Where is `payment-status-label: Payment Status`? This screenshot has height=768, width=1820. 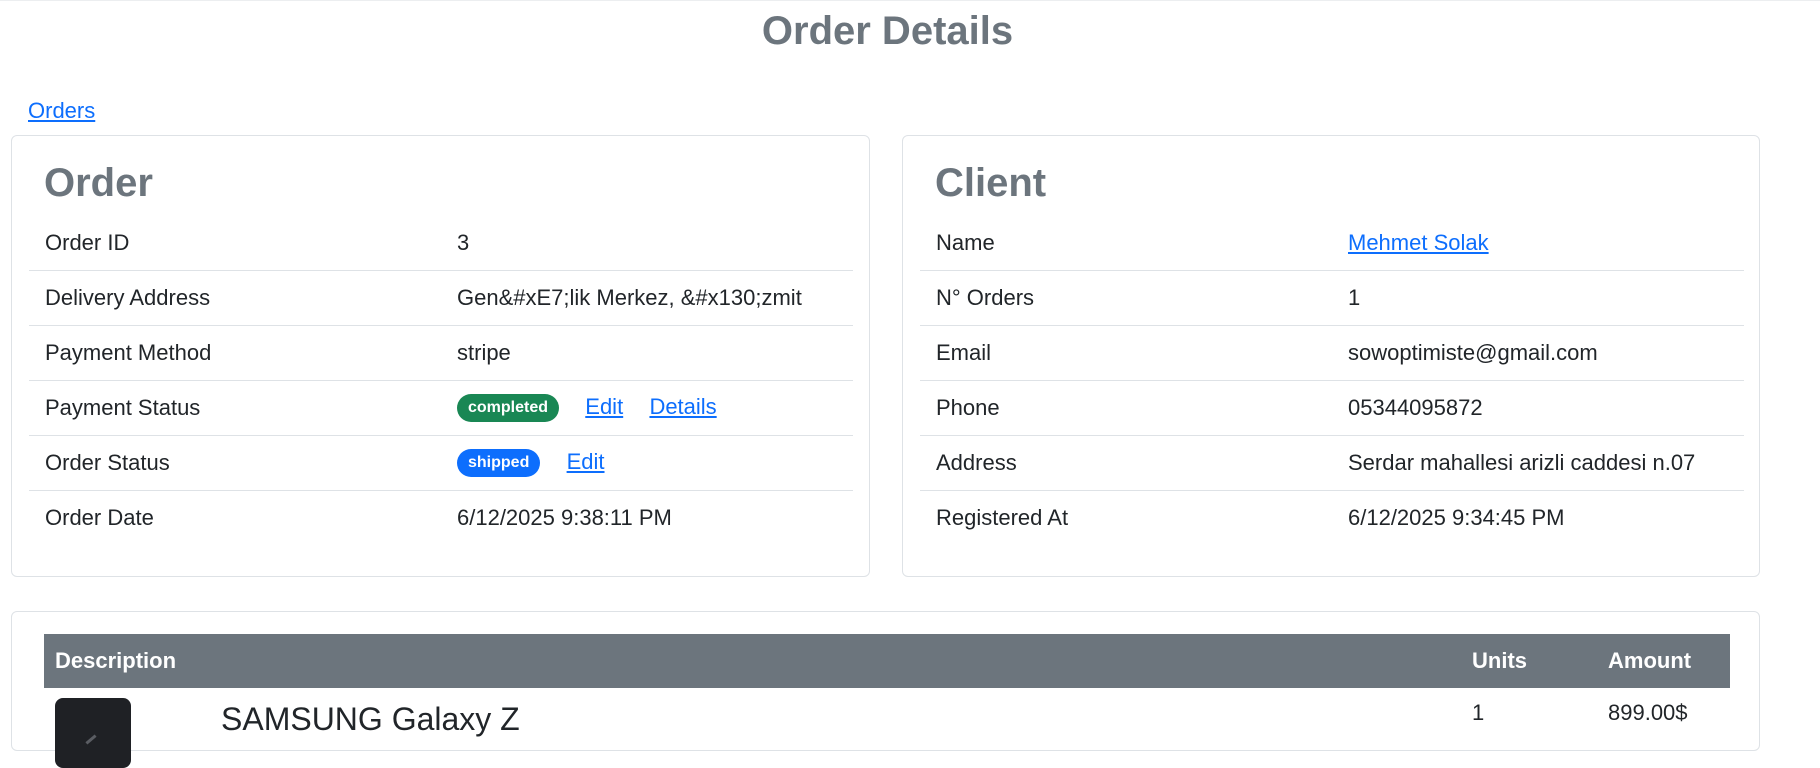 payment-status-label: Payment Status is located at coordinates (235, 408).